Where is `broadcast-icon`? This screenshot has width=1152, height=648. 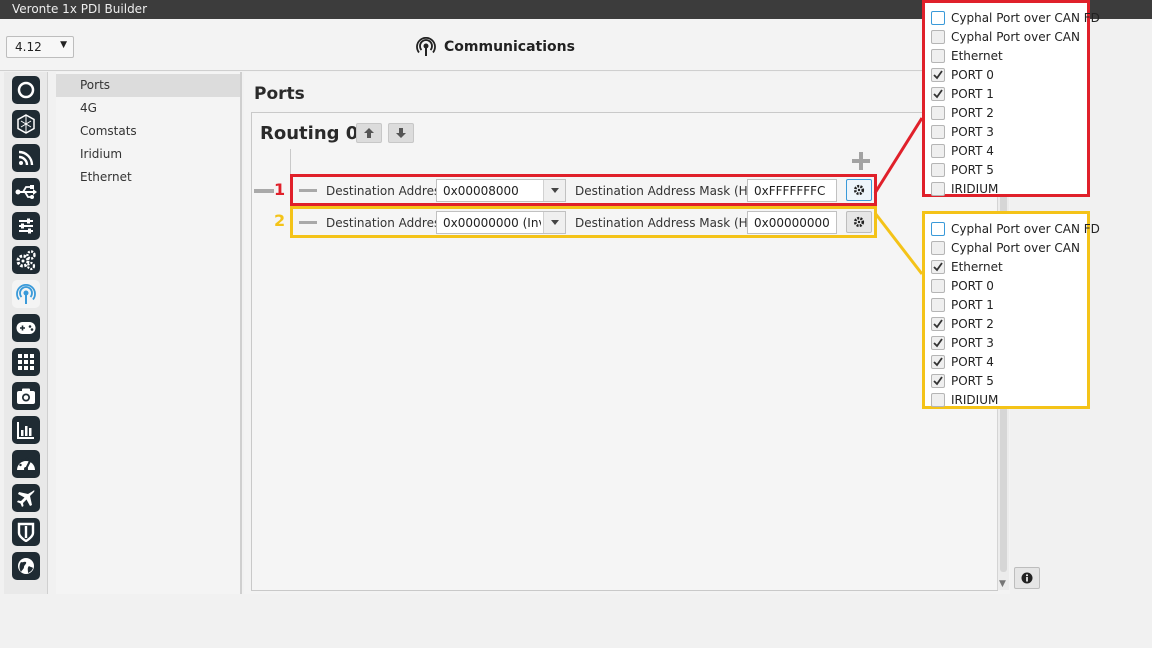
broadcast-icon is located at coordinates (26, 294).